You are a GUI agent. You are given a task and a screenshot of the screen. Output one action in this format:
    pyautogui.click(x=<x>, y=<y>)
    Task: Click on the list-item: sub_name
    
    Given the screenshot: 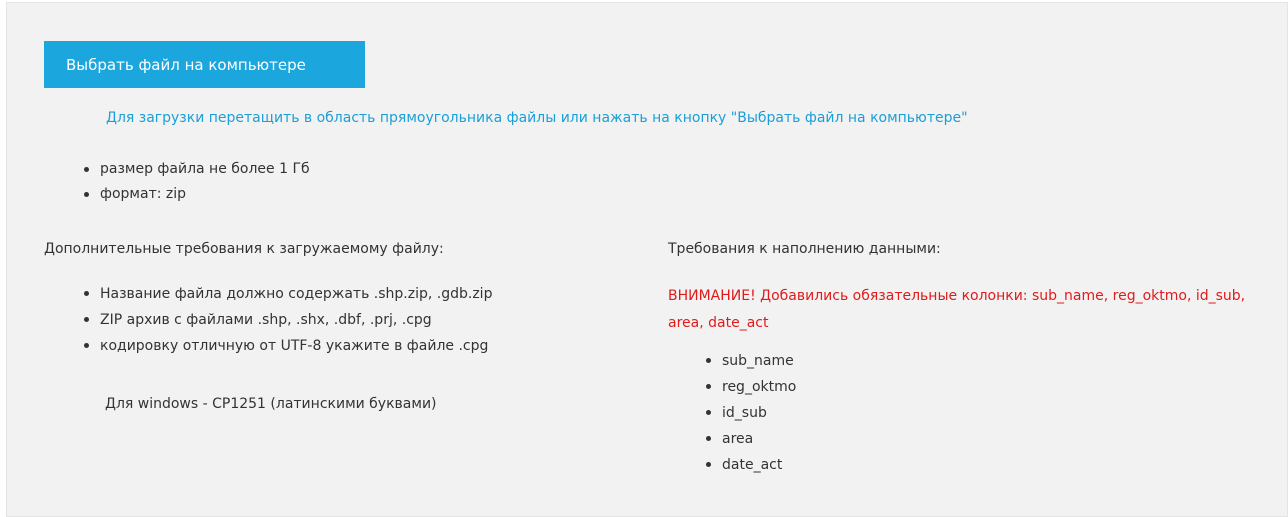 What is the action you would take?
    pyautogui.click(x=749, y=361)
    